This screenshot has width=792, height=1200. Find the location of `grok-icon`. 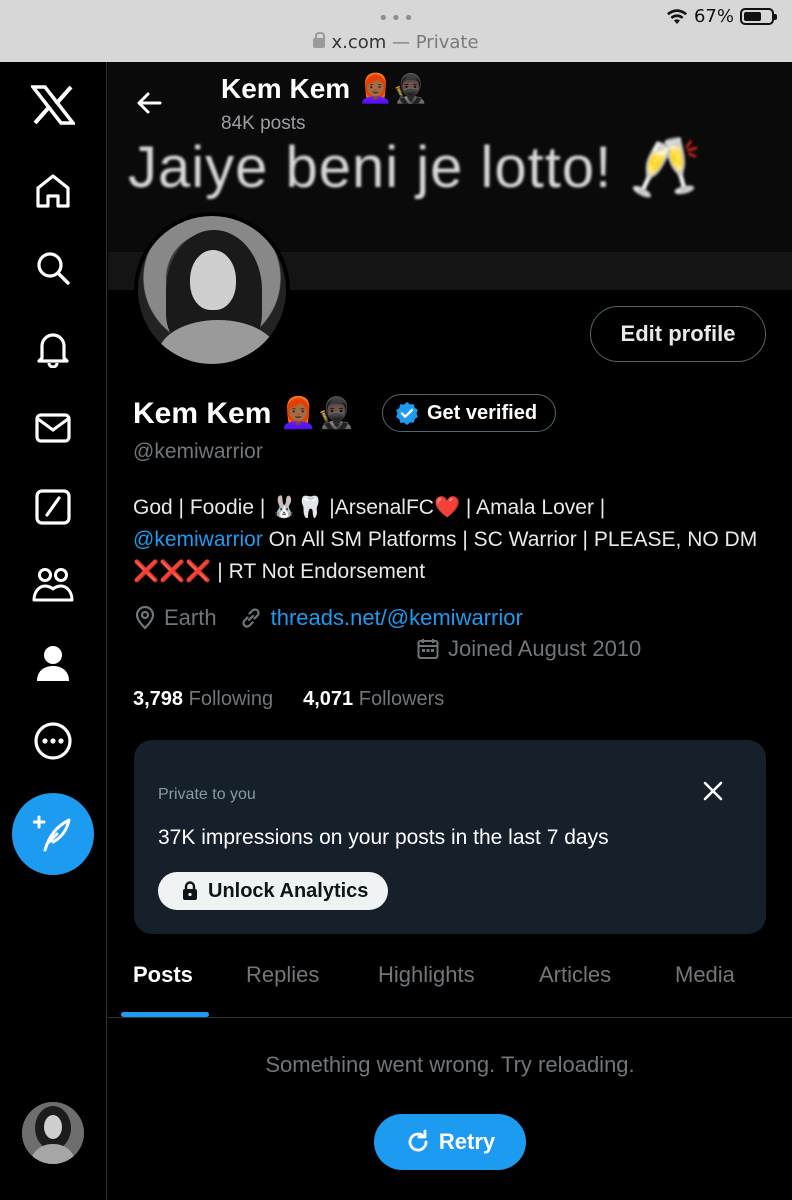

grok-icon is located at coordinates (53, 507).